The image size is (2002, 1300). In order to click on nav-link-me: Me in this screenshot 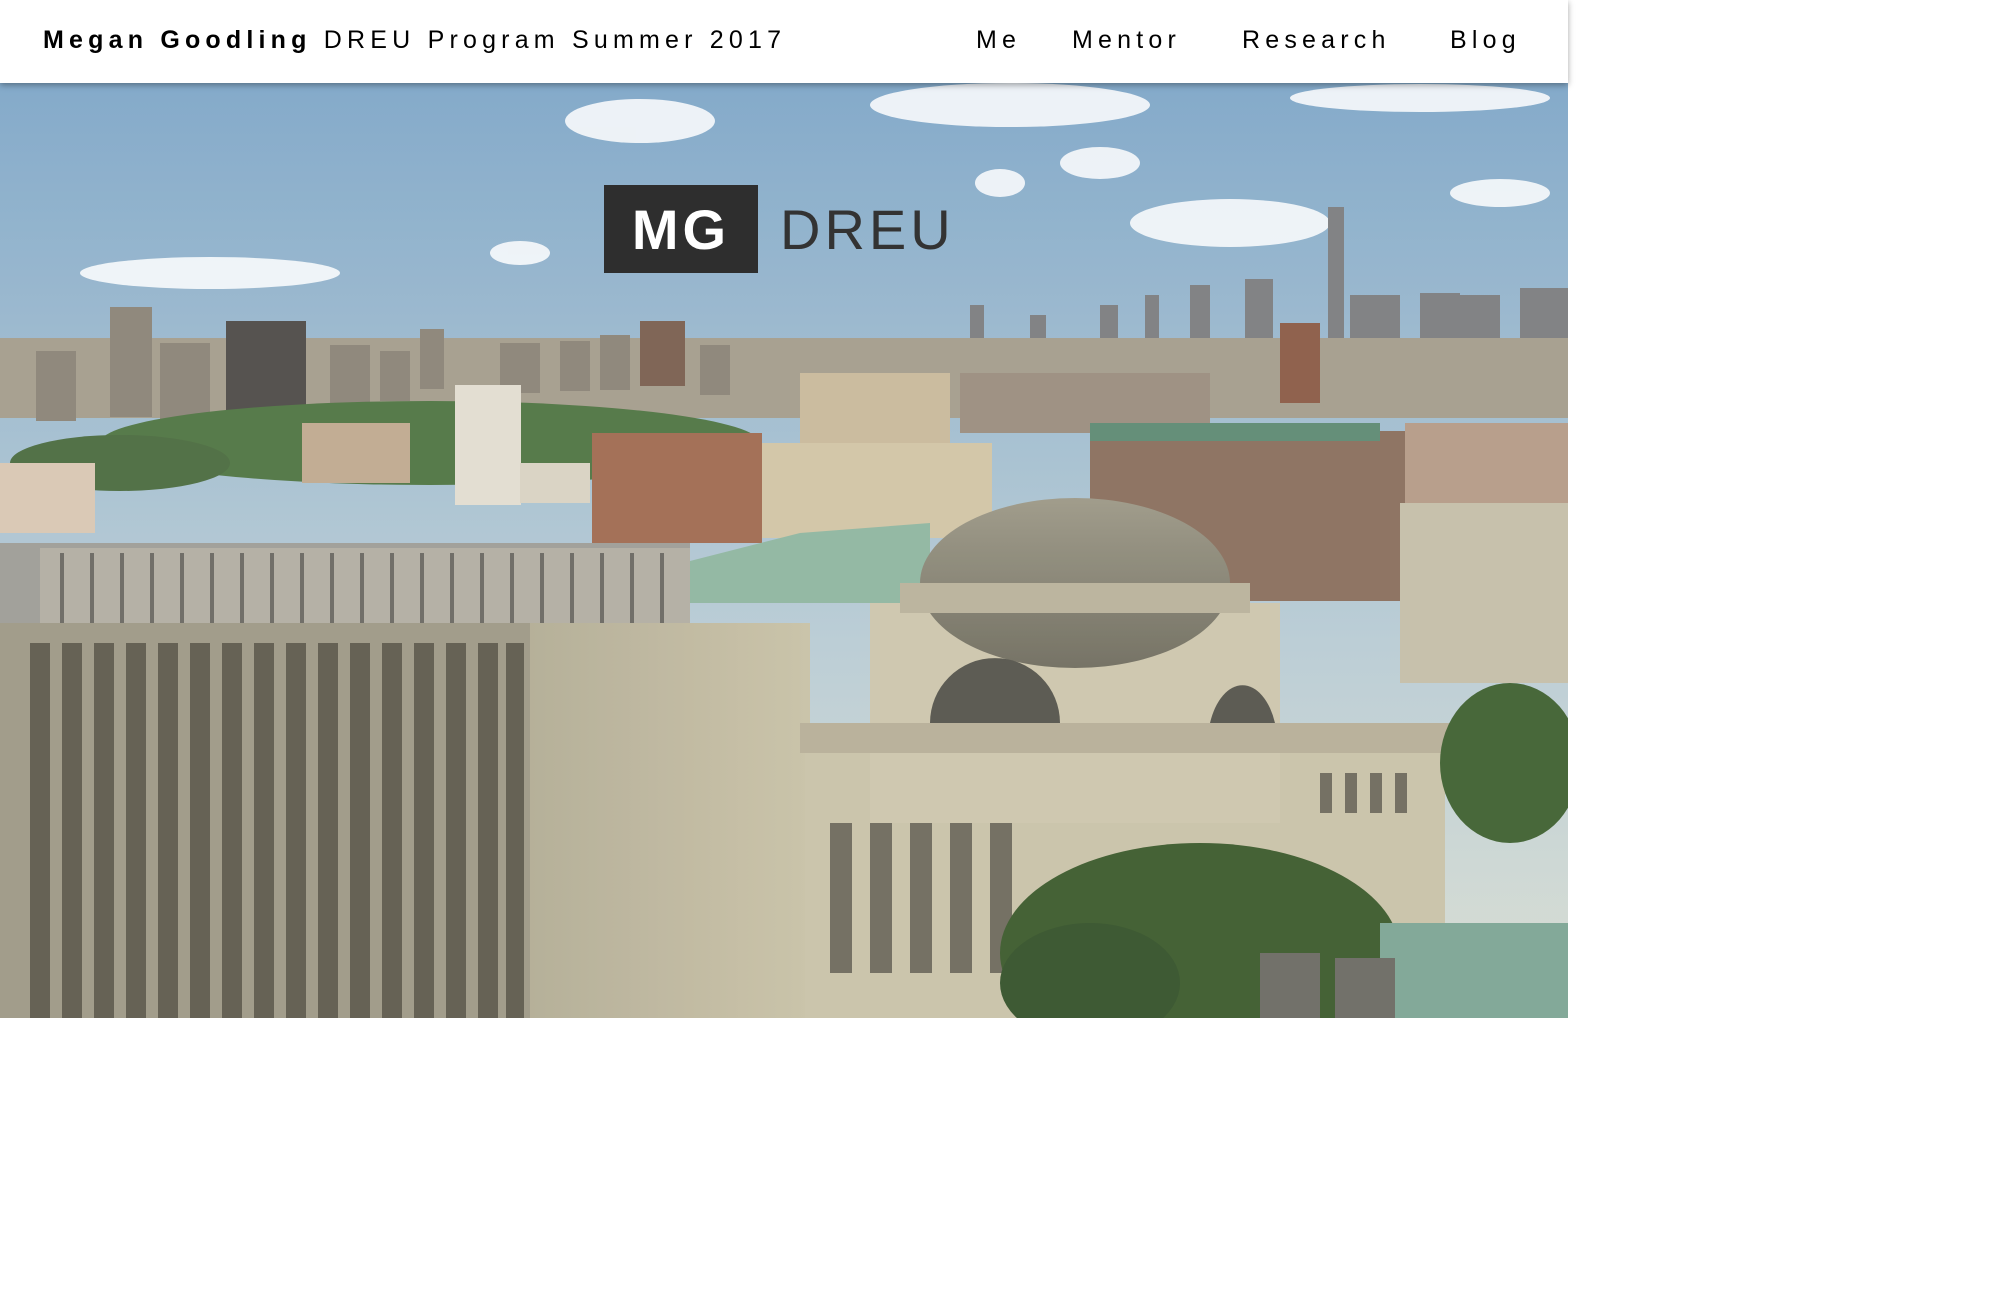, I will do `click(998, 40)`.